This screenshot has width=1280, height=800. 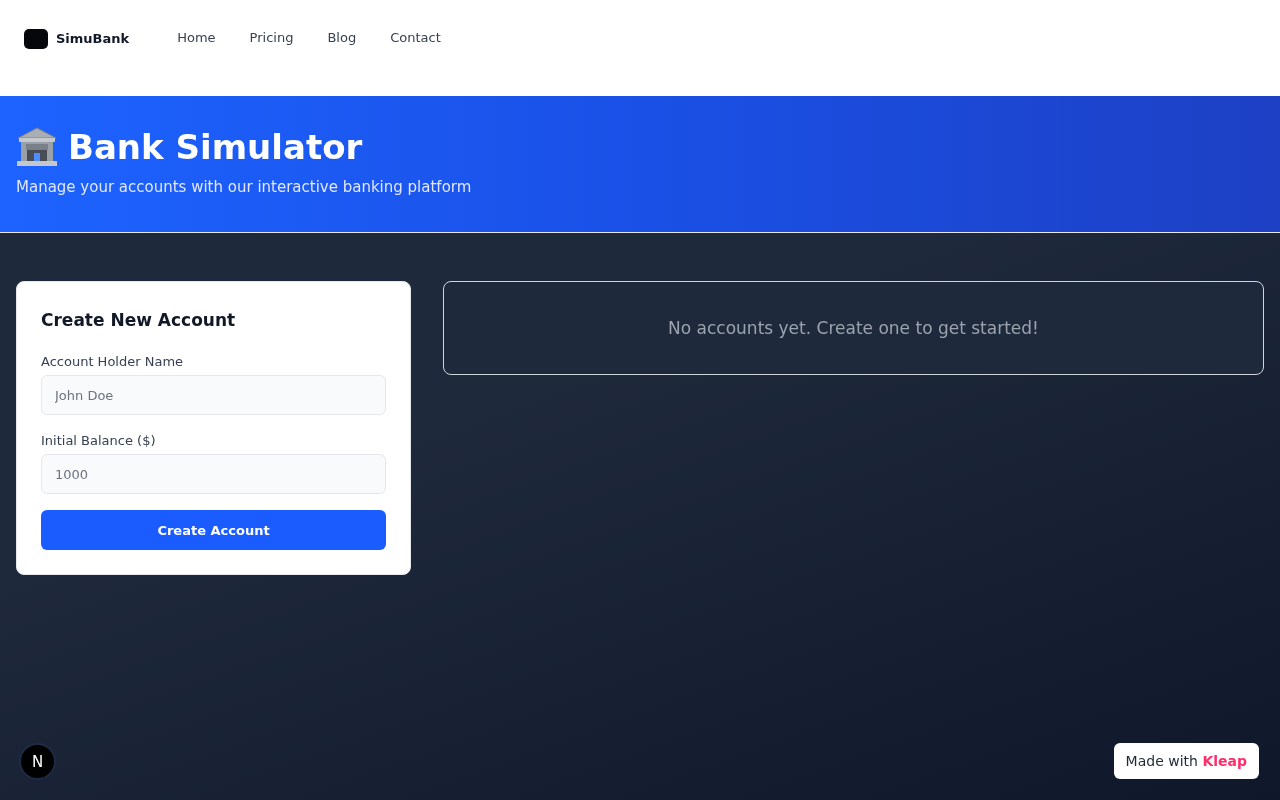 What do you see at coordinates (213, 474) in the screenshot?
I see `input-field: 1000` at bounding box center [213, 474].